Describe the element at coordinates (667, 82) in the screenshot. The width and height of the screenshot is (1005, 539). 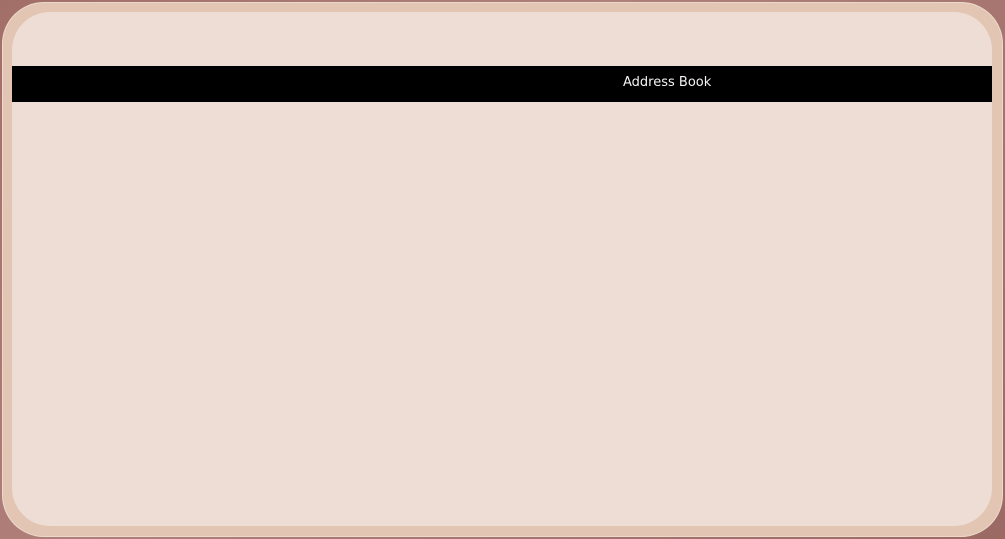
I see `window-title: Address Book` at that location.